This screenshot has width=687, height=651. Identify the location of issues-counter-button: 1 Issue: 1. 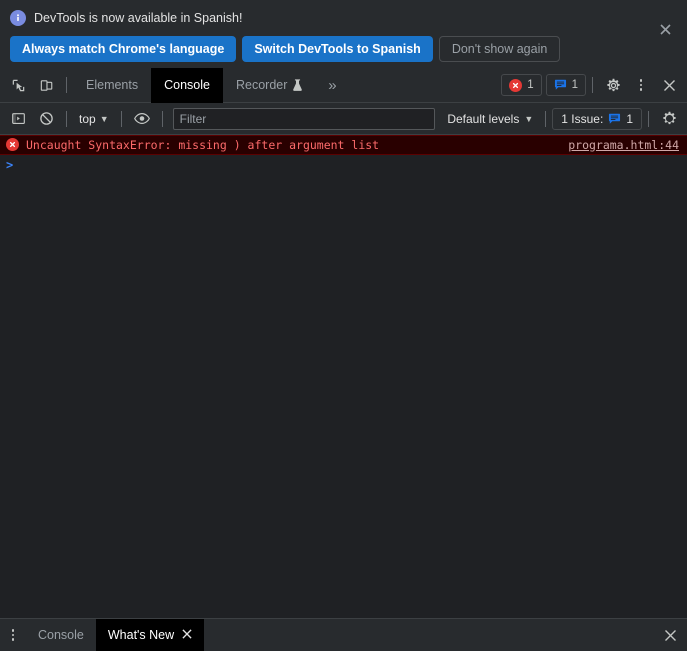
(597, 118).